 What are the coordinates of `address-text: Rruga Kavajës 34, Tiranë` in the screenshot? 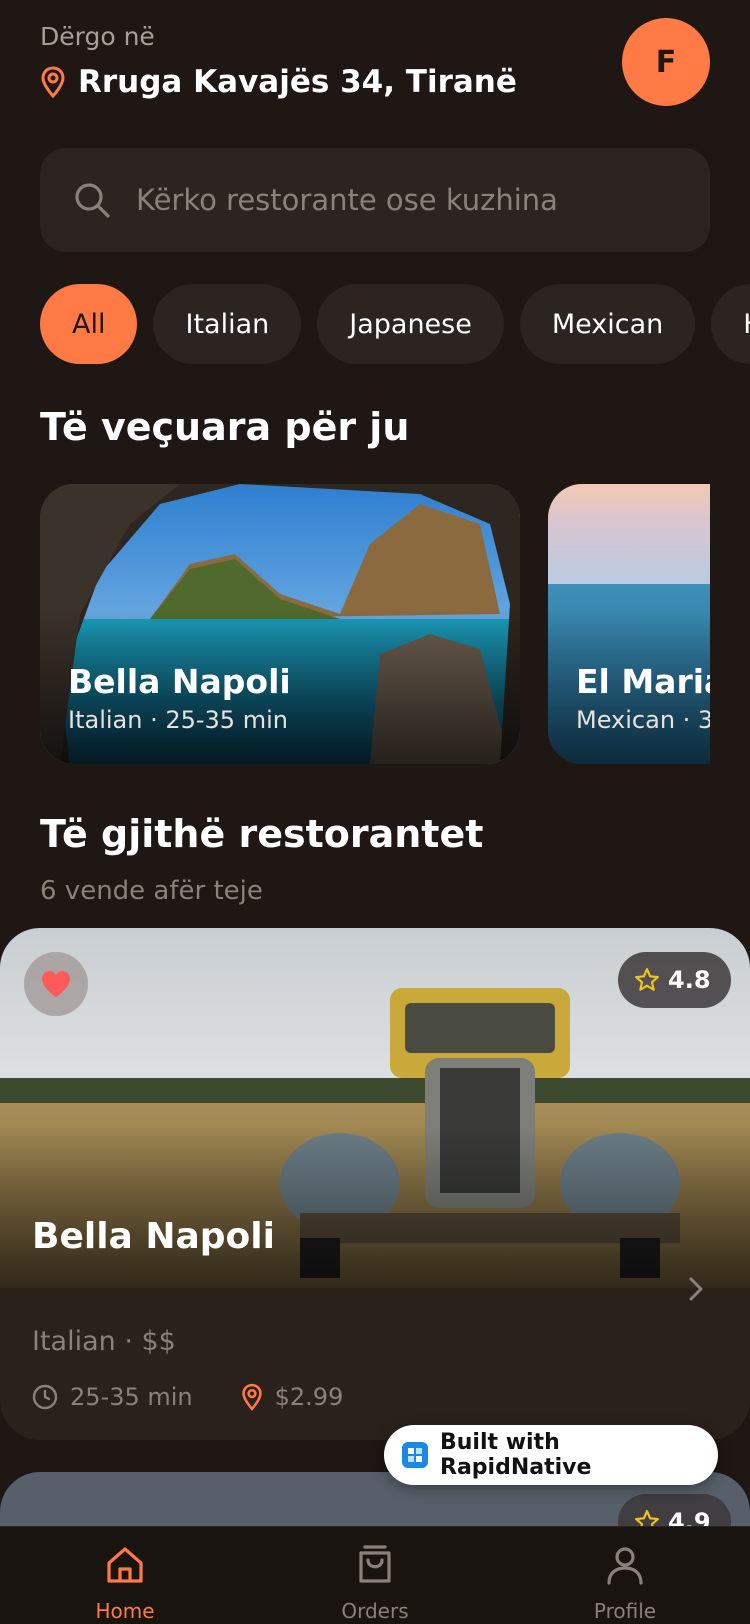 It's located at (297, 82).